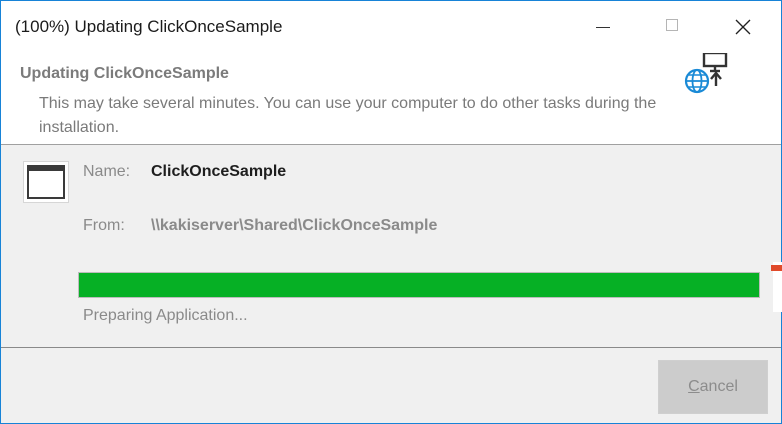 This screenshot has width=782, height=424. I want to click on background-window-accent, so click(776, 268).